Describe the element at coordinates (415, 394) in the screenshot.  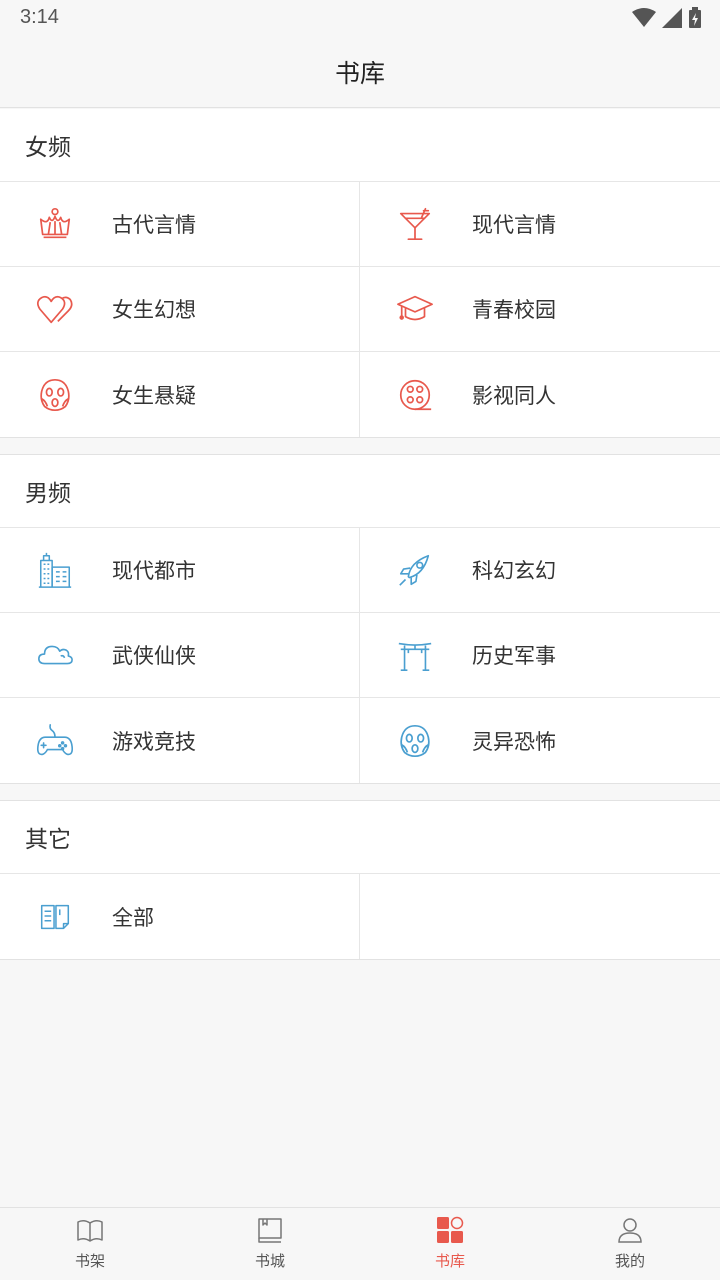
I see `film-reel-icon` at that location.